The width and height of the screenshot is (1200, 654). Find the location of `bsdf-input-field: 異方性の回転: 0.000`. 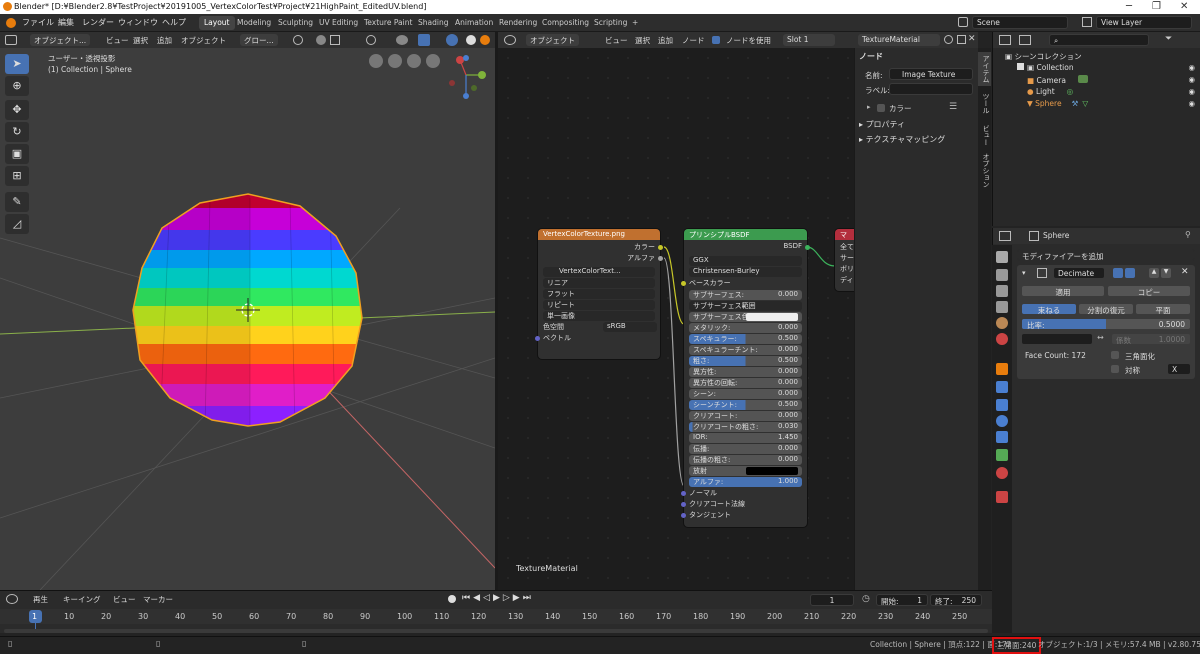

bsdf-input-field: 異方性の回転: 0.000 is located at coordinates (745, 383).